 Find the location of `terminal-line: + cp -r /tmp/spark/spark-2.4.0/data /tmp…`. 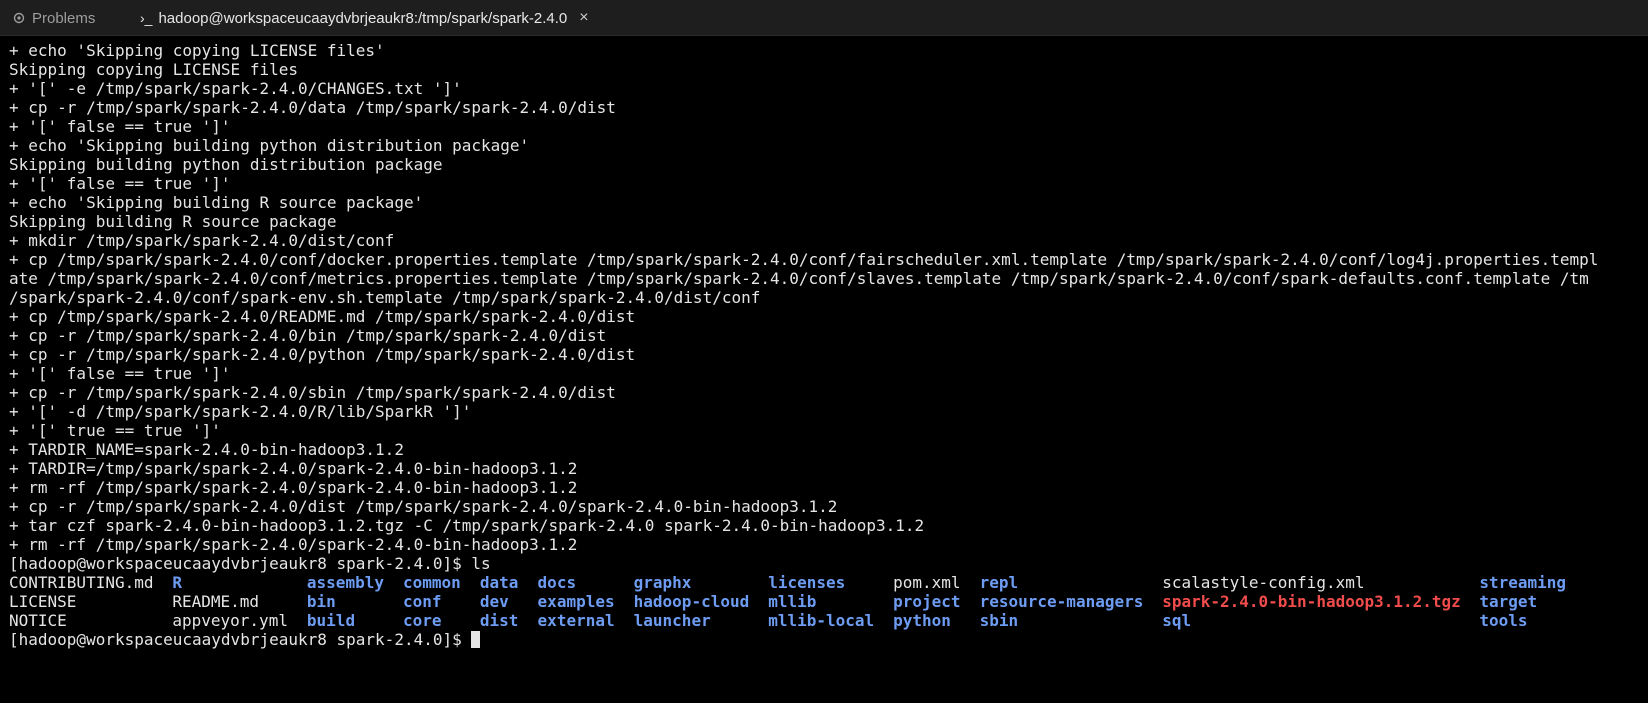

terminal-line: + cp -r /tmp/spark/spark-2.4.0/data /tmp… is located at coordinates (312, 107).